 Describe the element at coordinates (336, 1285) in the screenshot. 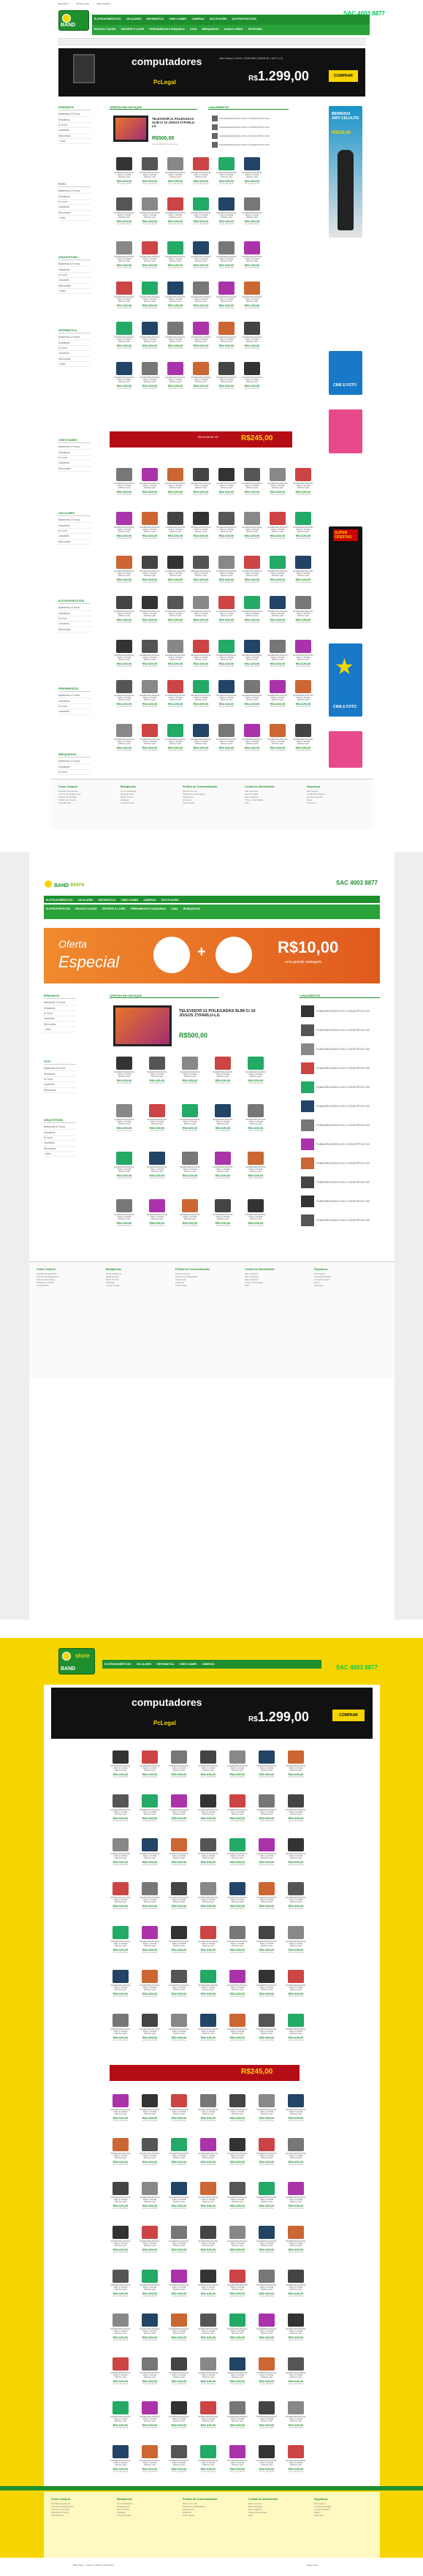

I see `footer-link: Parceiros` at that location.